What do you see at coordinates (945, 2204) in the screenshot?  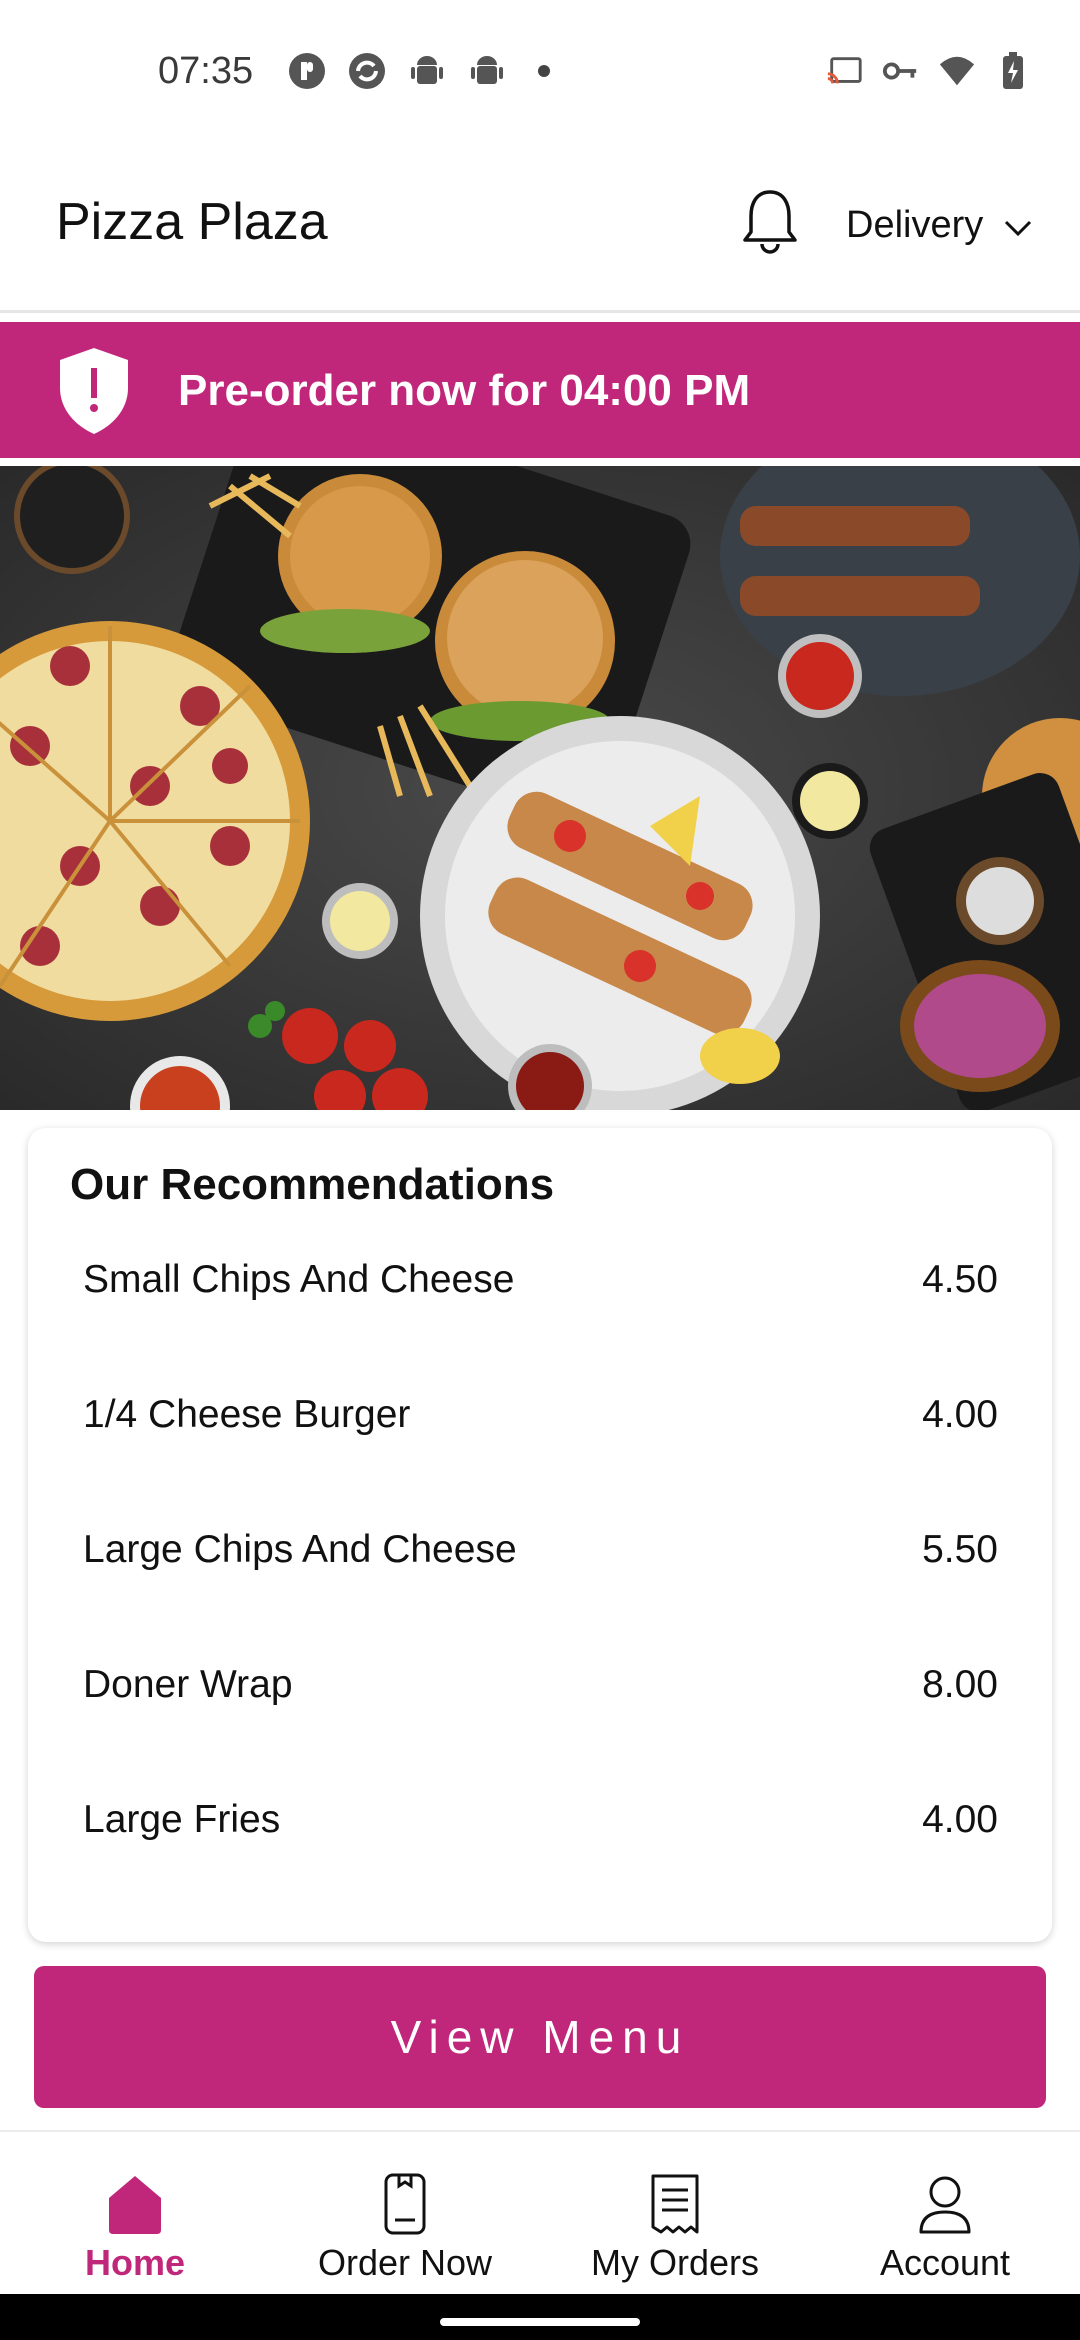 I see `user-icon` at bounding box center [945, 2204].